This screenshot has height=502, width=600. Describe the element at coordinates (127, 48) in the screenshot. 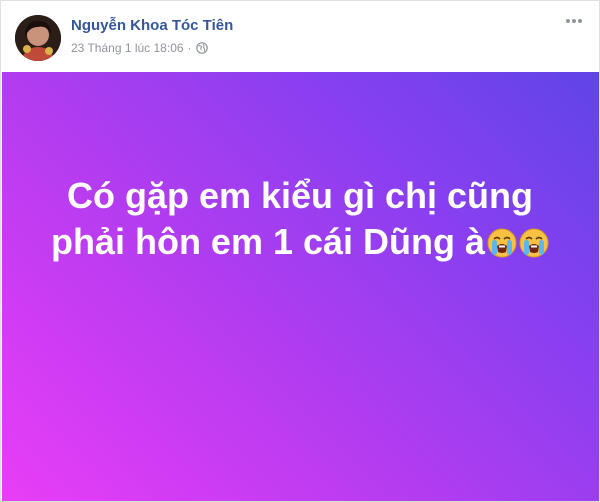

I see `post-timestamp: 23 Tháng 1 lúc 18:06` at that location.